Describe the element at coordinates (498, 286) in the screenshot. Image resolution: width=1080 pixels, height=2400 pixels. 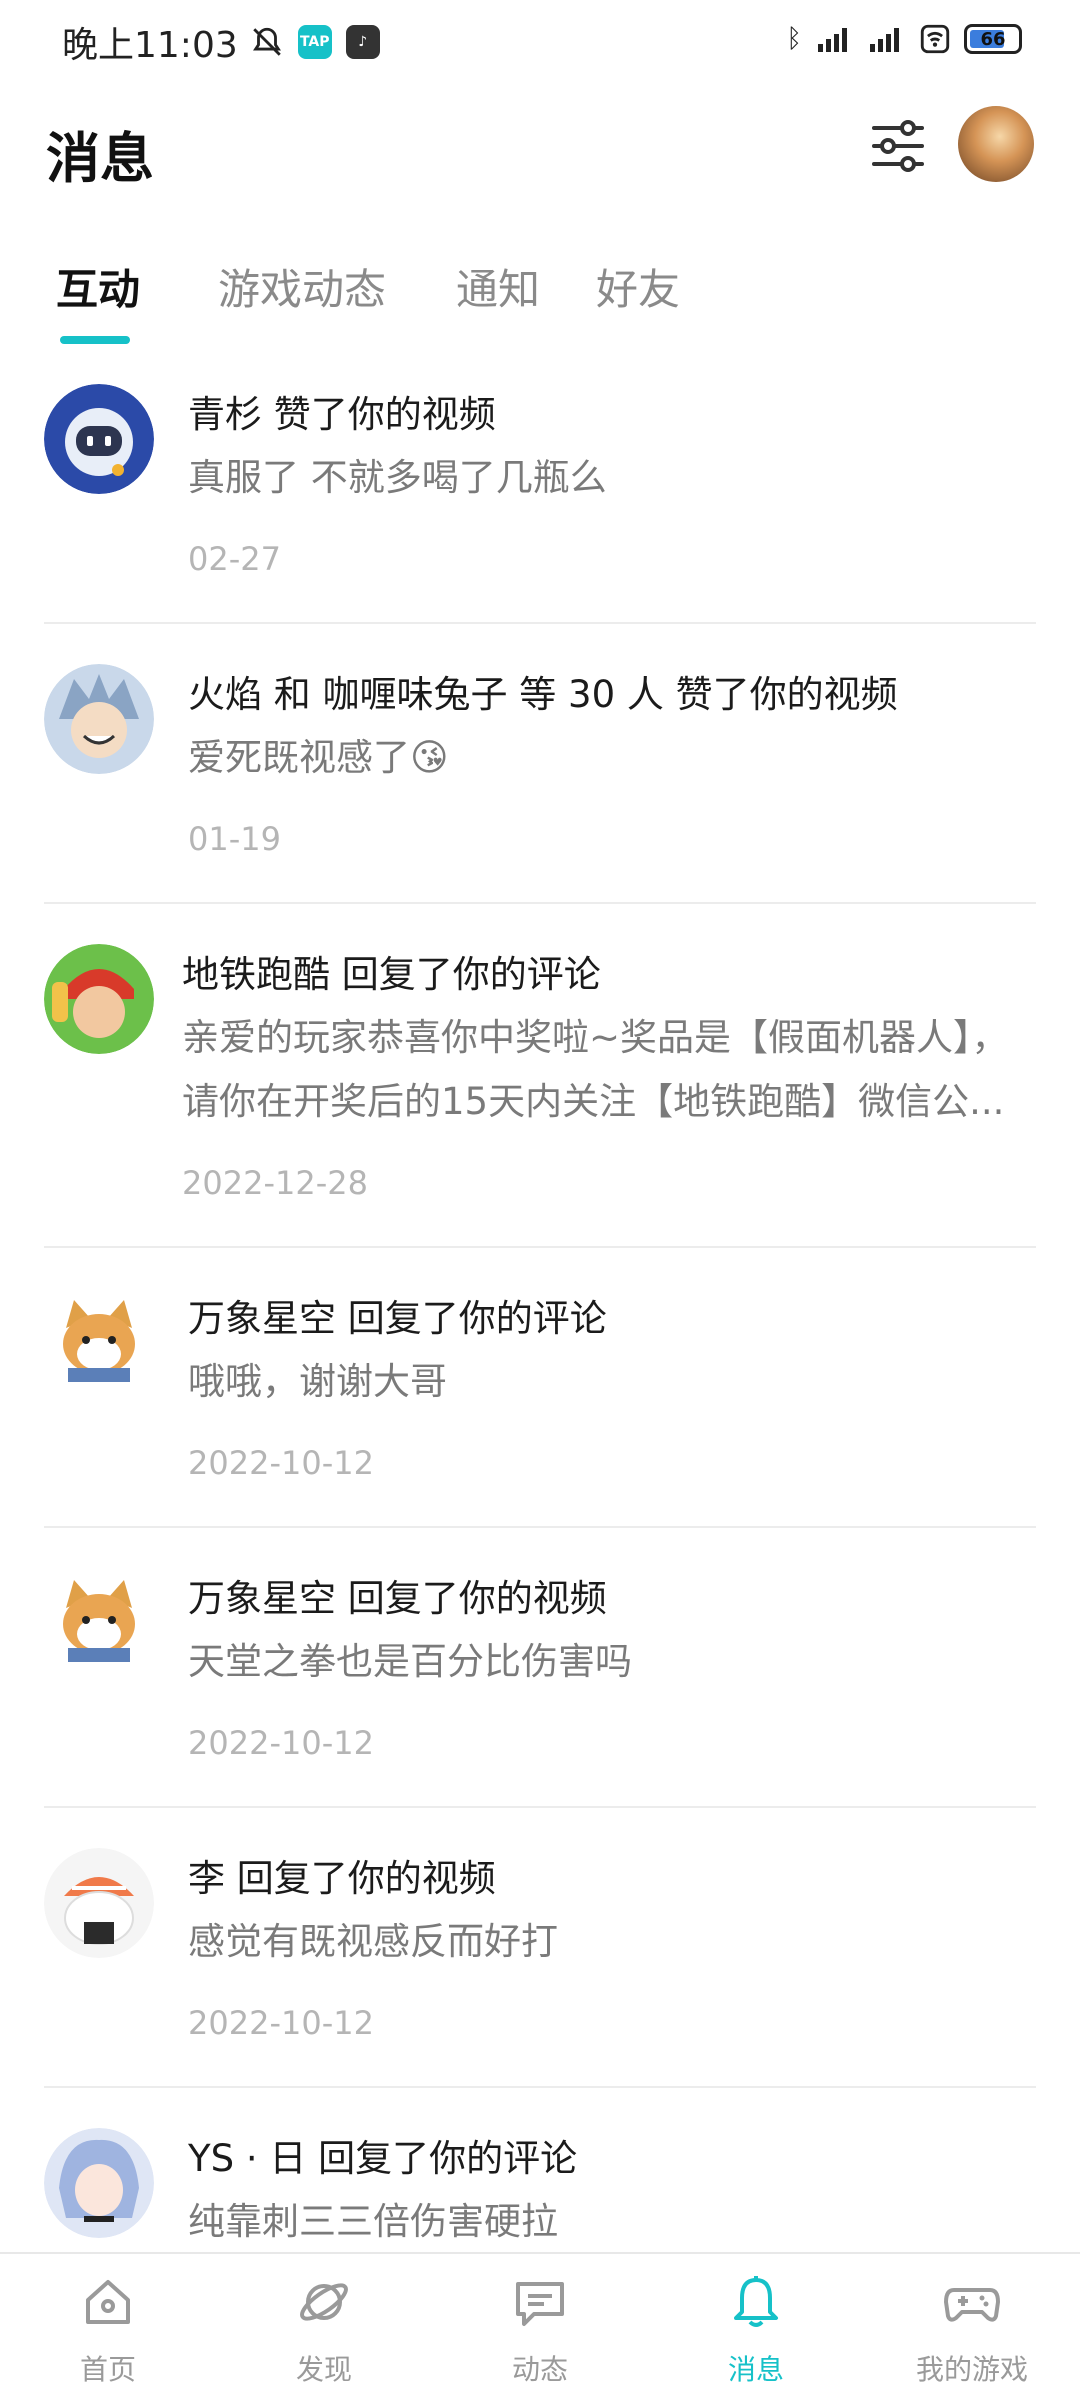
I see `tab-notifications: 通知` at that location.